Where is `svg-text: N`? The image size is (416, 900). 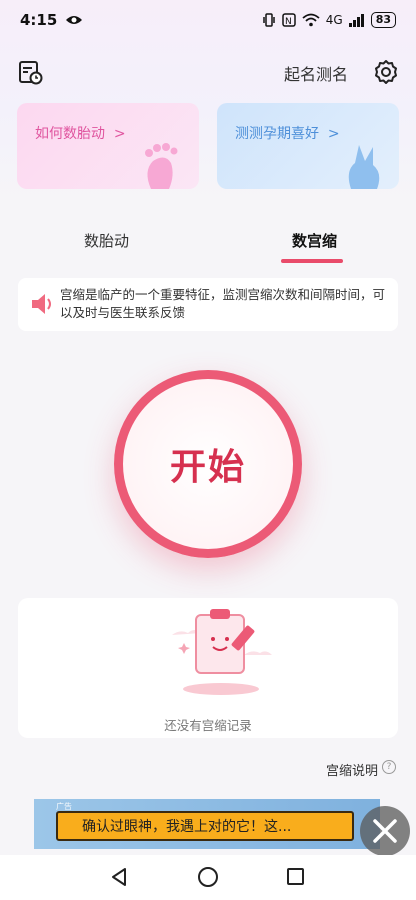 svg-text: N is located at coordinates (288, 22).